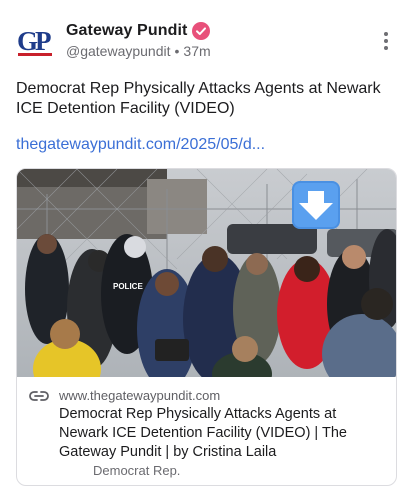  What do you see at coordinates (128, 286) in the screenshot?
I see `police-badge-text: POLICE` at bounding box center [128, 286].